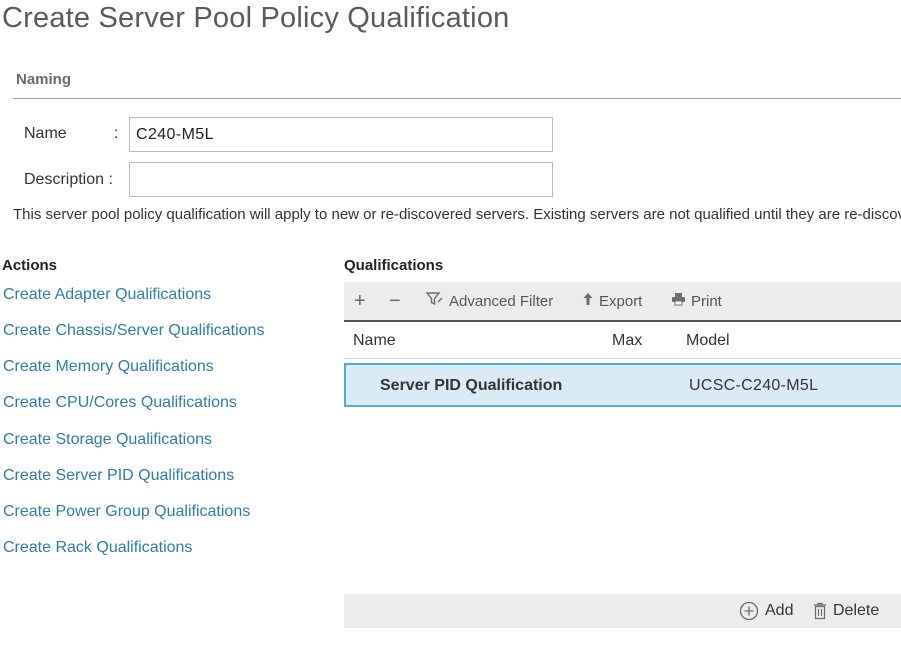 Image resolution: width=901 pixels, height=659 pixels. Describe the element at coordinates (622, 358) in the screenshot. I see `table-header-divider` at that location.